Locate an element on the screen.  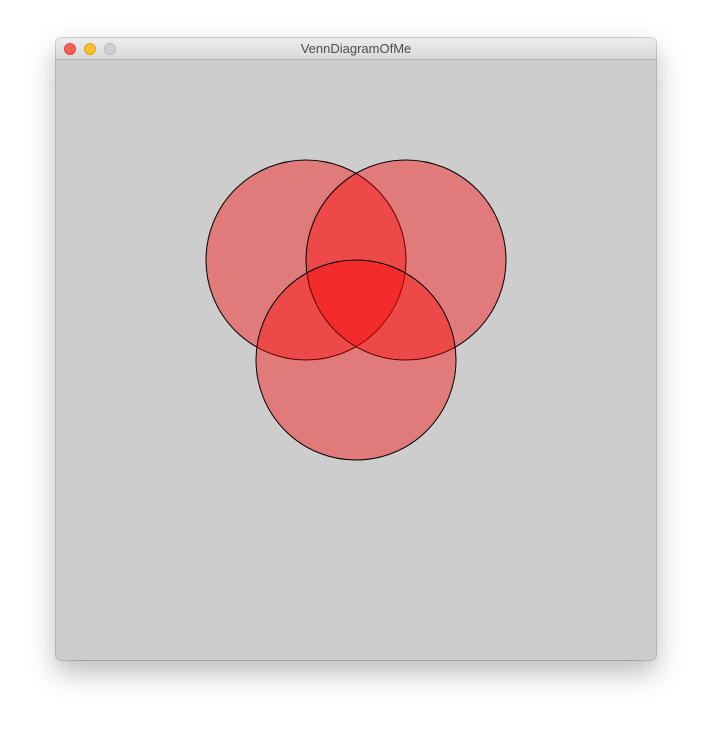
window-title: VennDiagramOfMe is located at coordinates (356, 48).